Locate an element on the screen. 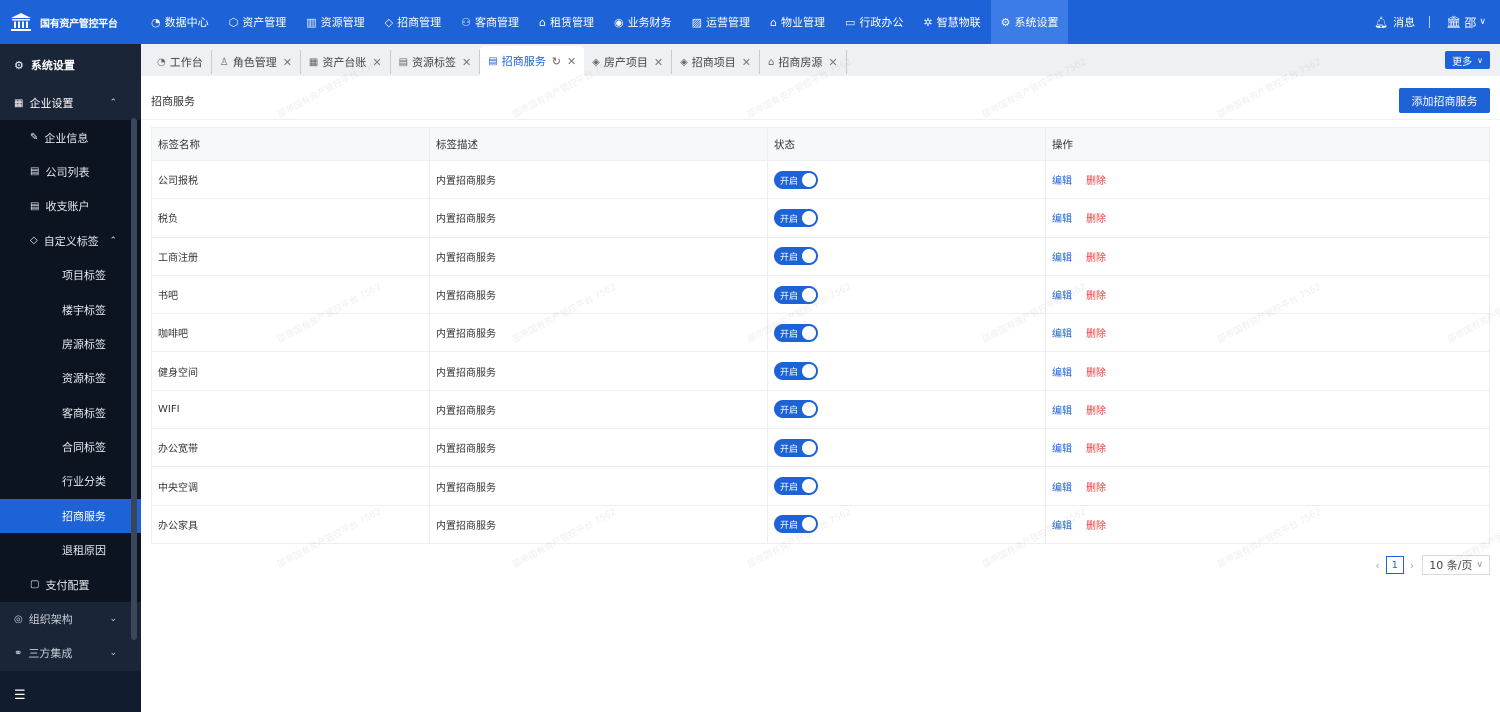 This screenshot has height=712, width=1500. cell-name: 税负 is located at coordinates (290, 218).